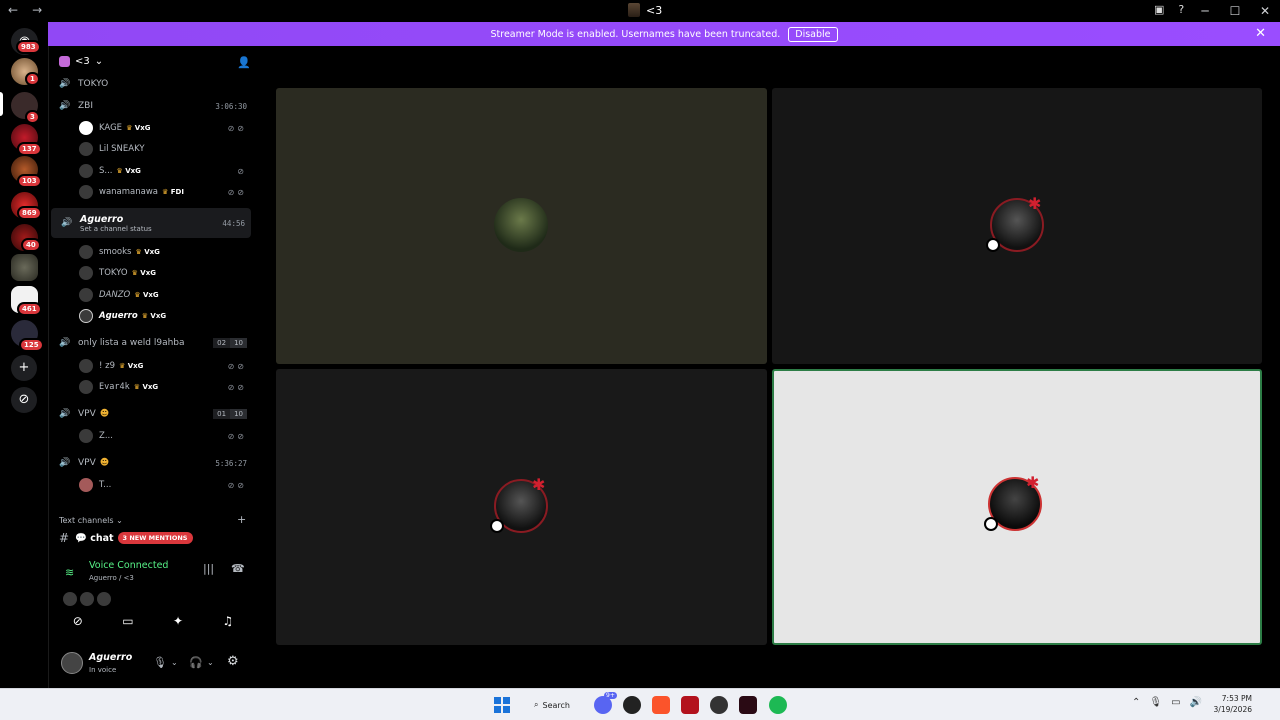  I want to click on channel-name: TOKYO, so click(93, 84).